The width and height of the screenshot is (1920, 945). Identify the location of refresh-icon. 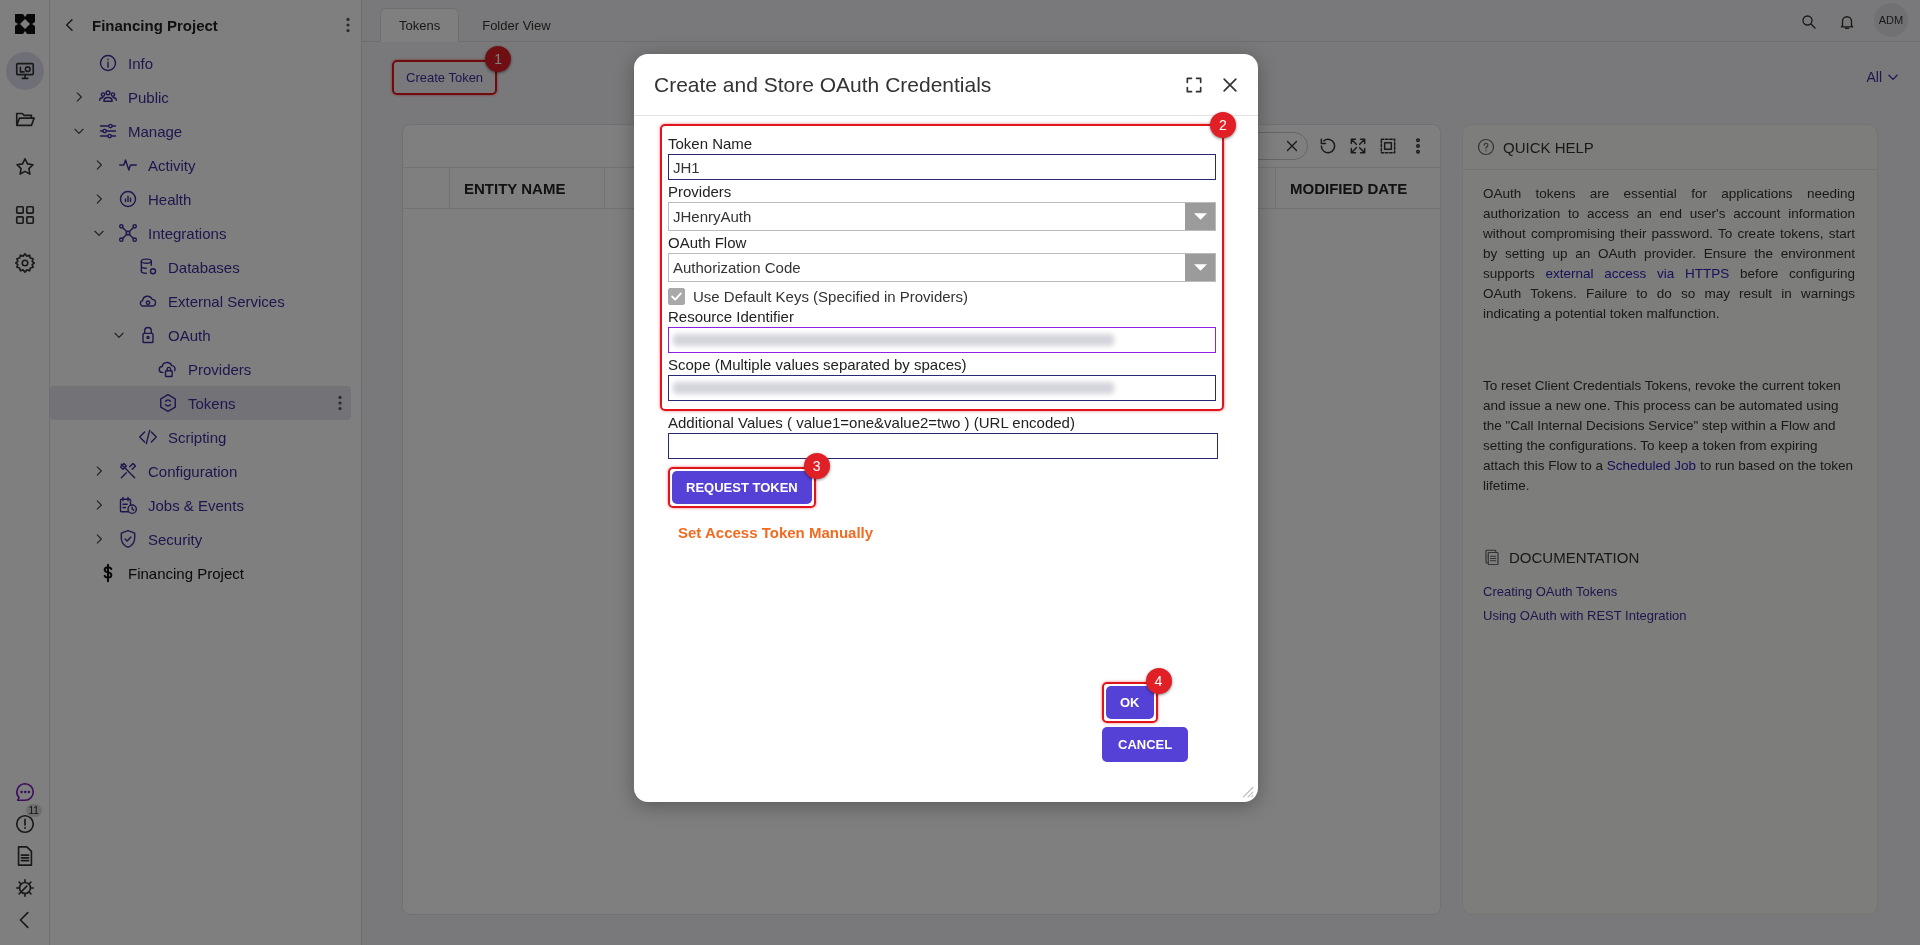
(1328, 146).